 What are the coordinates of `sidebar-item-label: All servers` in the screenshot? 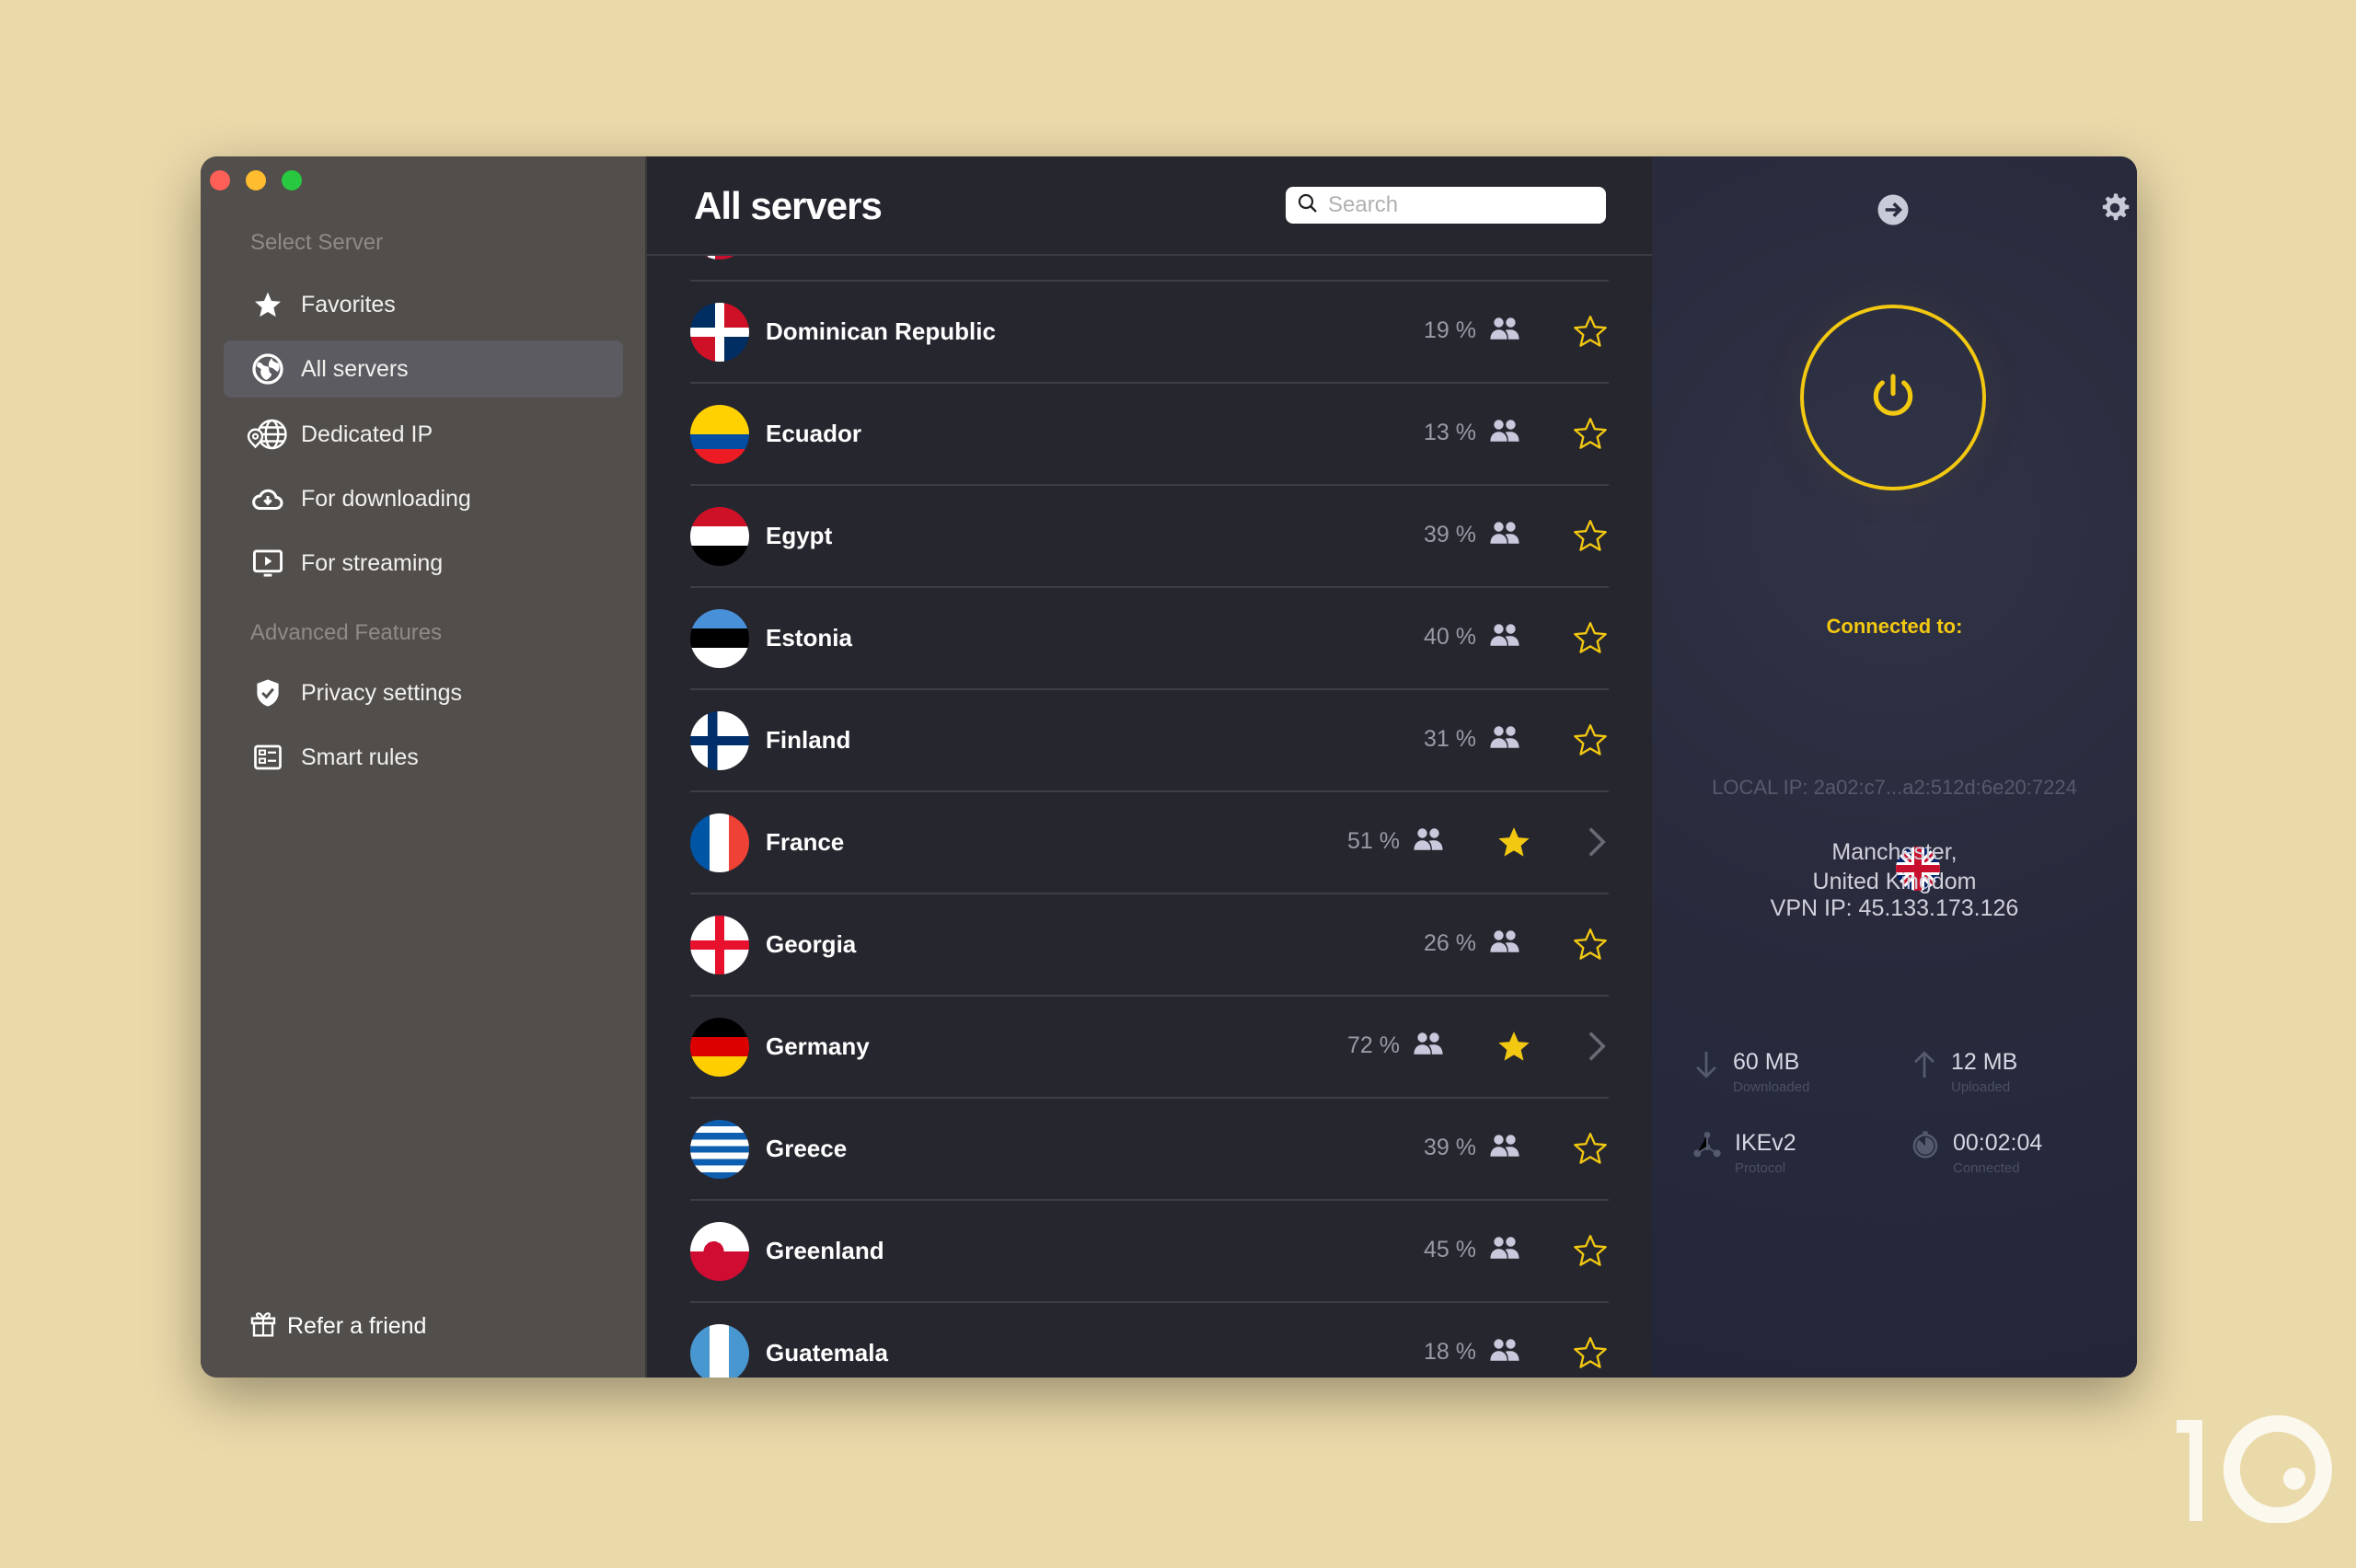 It's located at (355, 368).